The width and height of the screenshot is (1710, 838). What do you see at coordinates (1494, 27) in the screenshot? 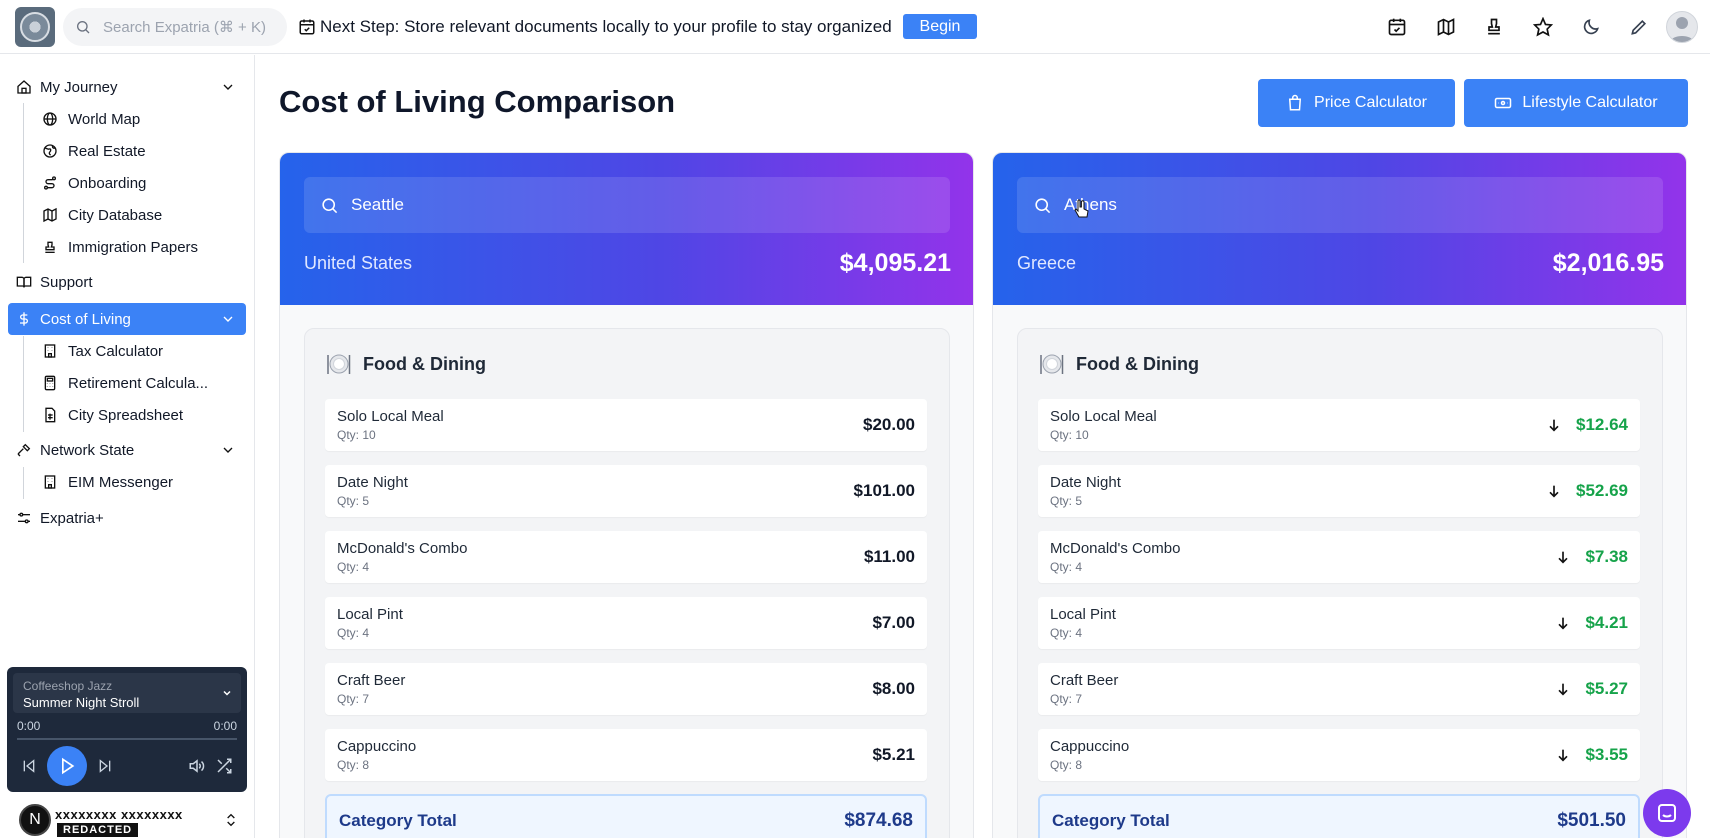
I see `stamp-icon` at bounding box center [1494, 27].